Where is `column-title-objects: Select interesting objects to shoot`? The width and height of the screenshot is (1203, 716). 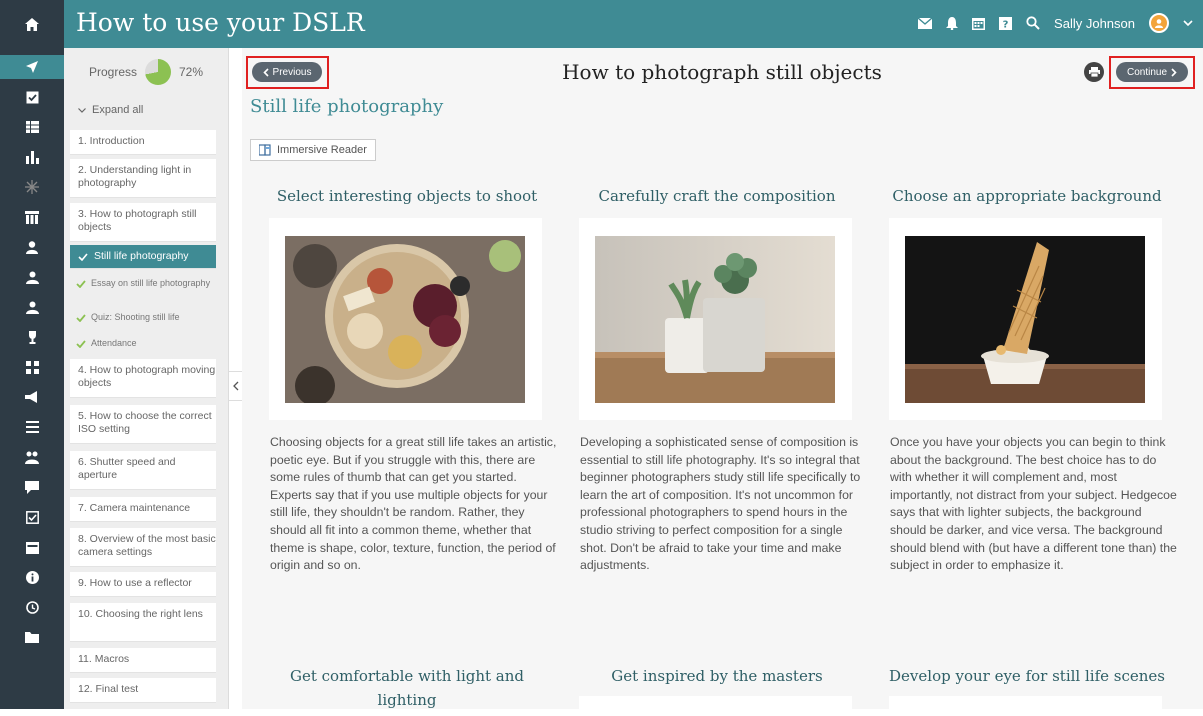
column-title-objects: Select interesting objects to shoot is located at coordinates (407, 196).